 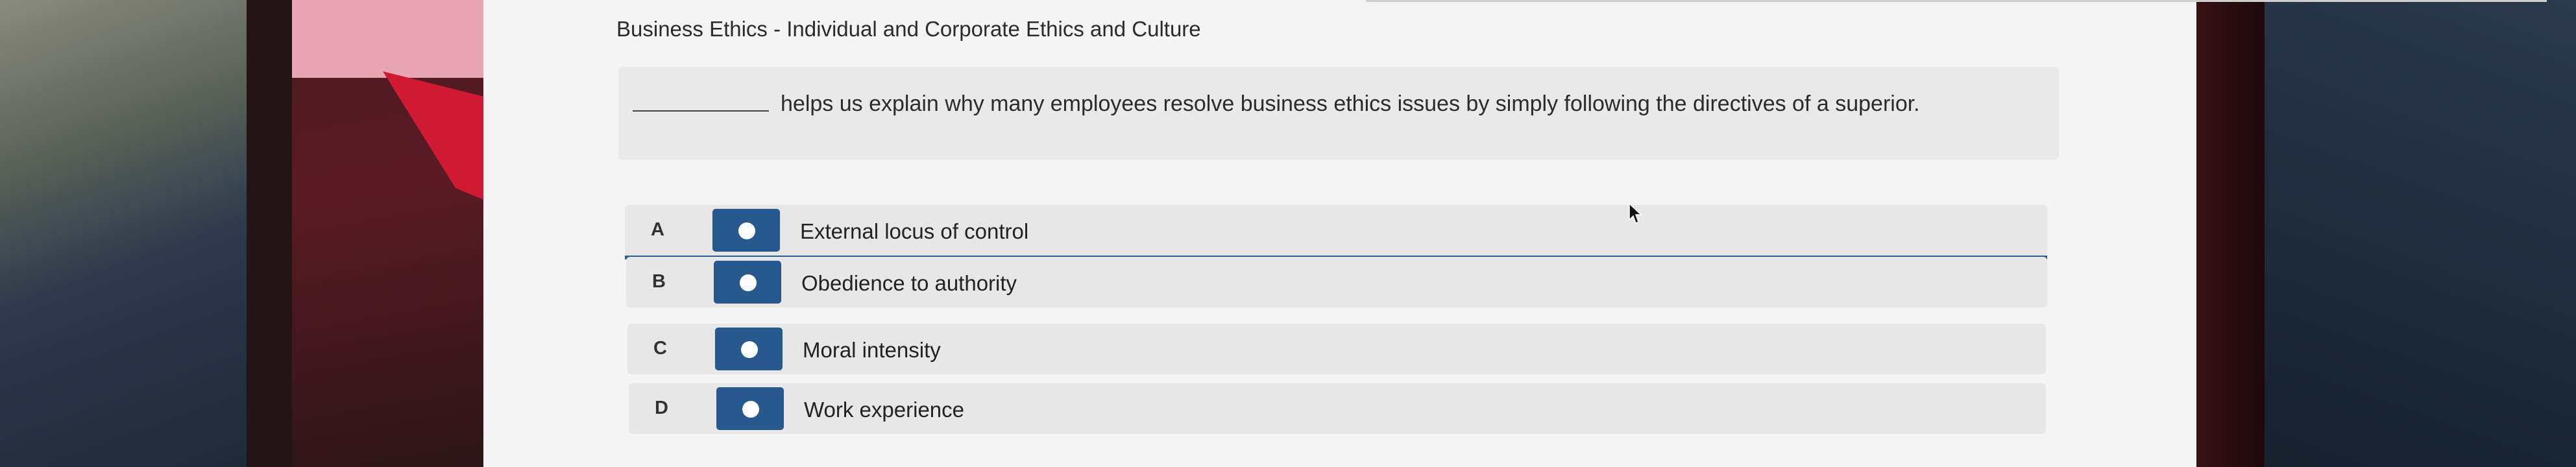 What do you see at coordinates (1337, 408) in the screenshot?
I see `option-d: D Work experience` at bounding box center [1337, 408].